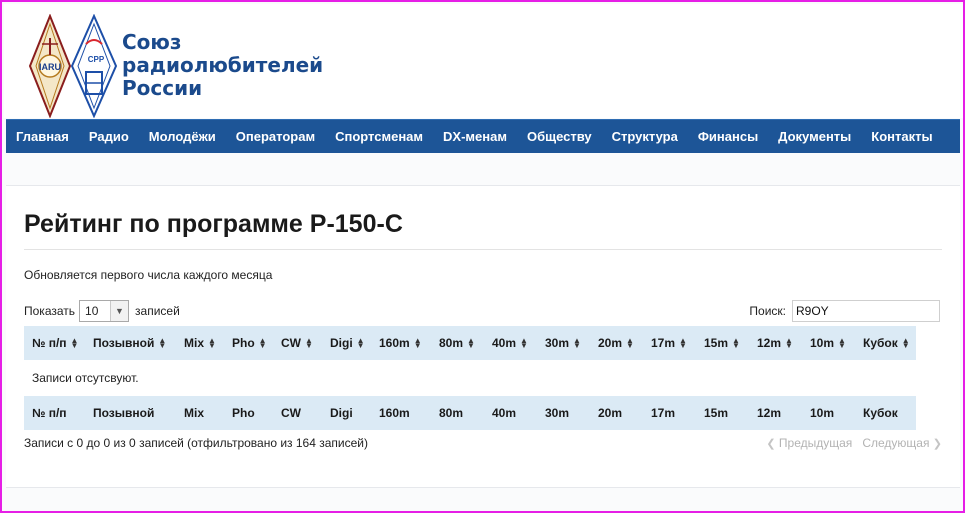 The height and width of the screenshot is (513, 965). What do you see at coordinates (559, 136) in the screenshot?
I see `nav-item-society: Обществу` at bounding box center [559, 136].